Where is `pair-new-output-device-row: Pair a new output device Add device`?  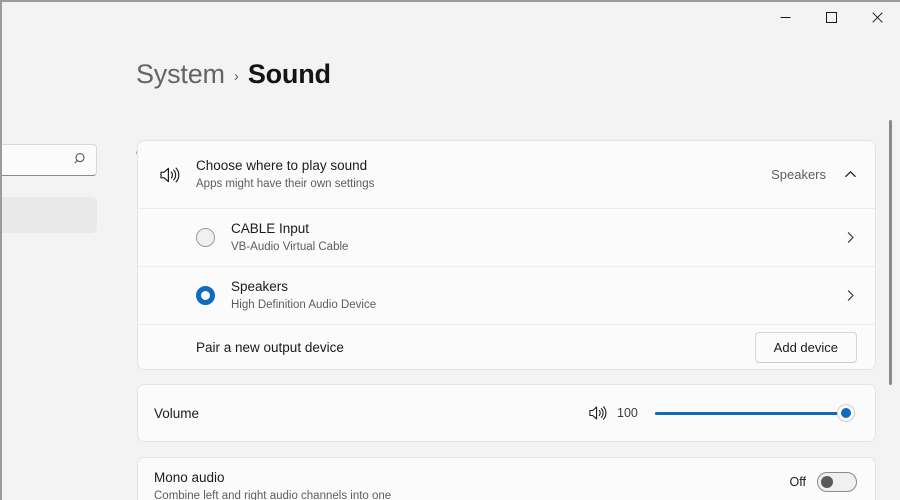
pair-new-output-device-row: Pair a new output device Add device is located at coordinates (506, 347).